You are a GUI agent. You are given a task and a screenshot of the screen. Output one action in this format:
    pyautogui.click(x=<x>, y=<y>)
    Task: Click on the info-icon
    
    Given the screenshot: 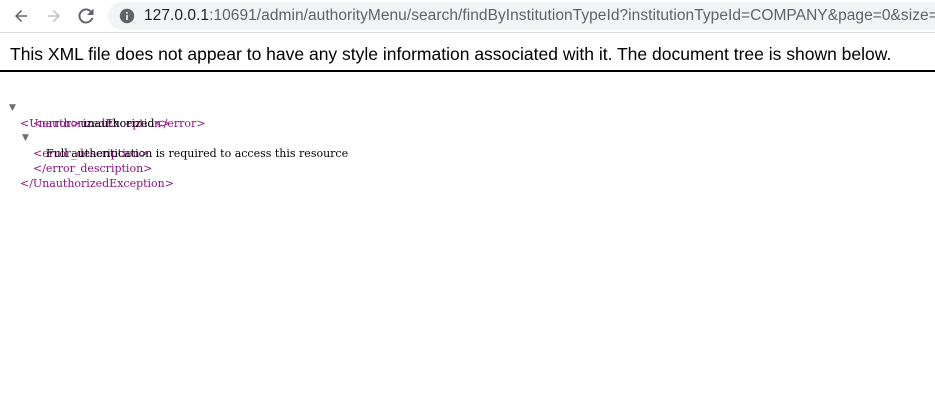 What is the action you would take?
    pyautogui.click(x=127, y=16)
    